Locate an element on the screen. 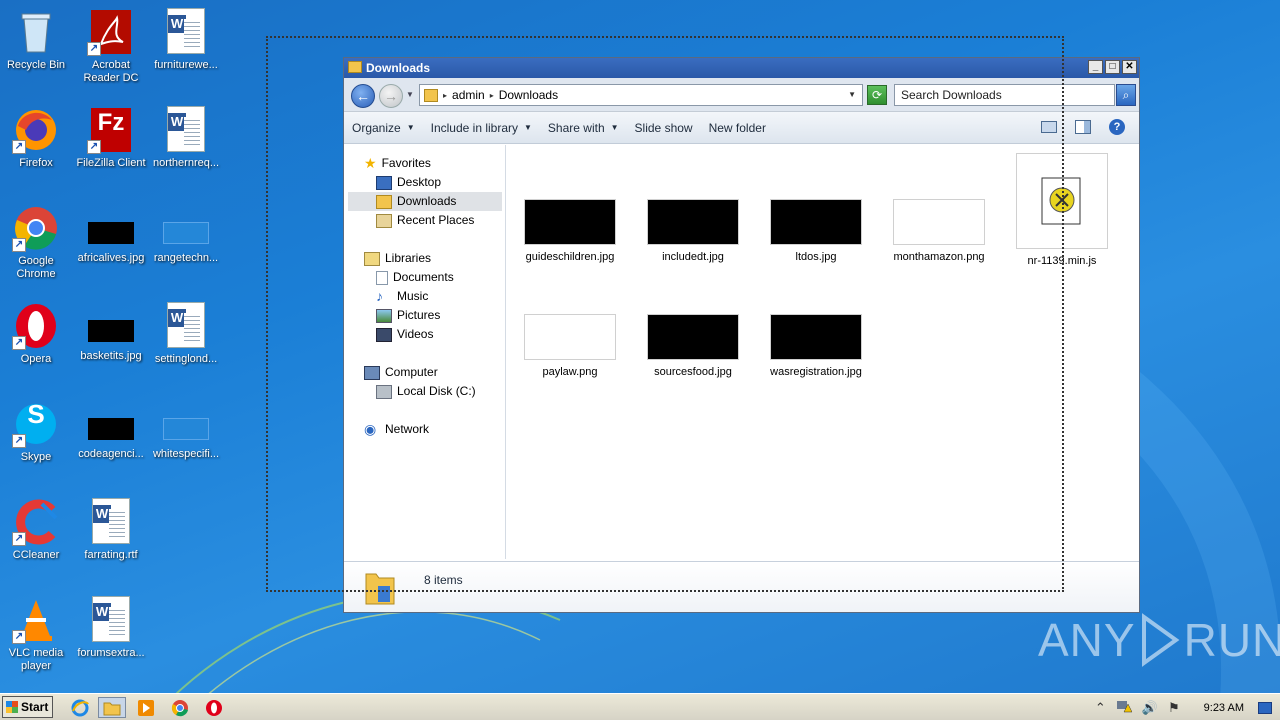  action-center-flag-icon: ⚑ is located at coordinates (1174, 708).